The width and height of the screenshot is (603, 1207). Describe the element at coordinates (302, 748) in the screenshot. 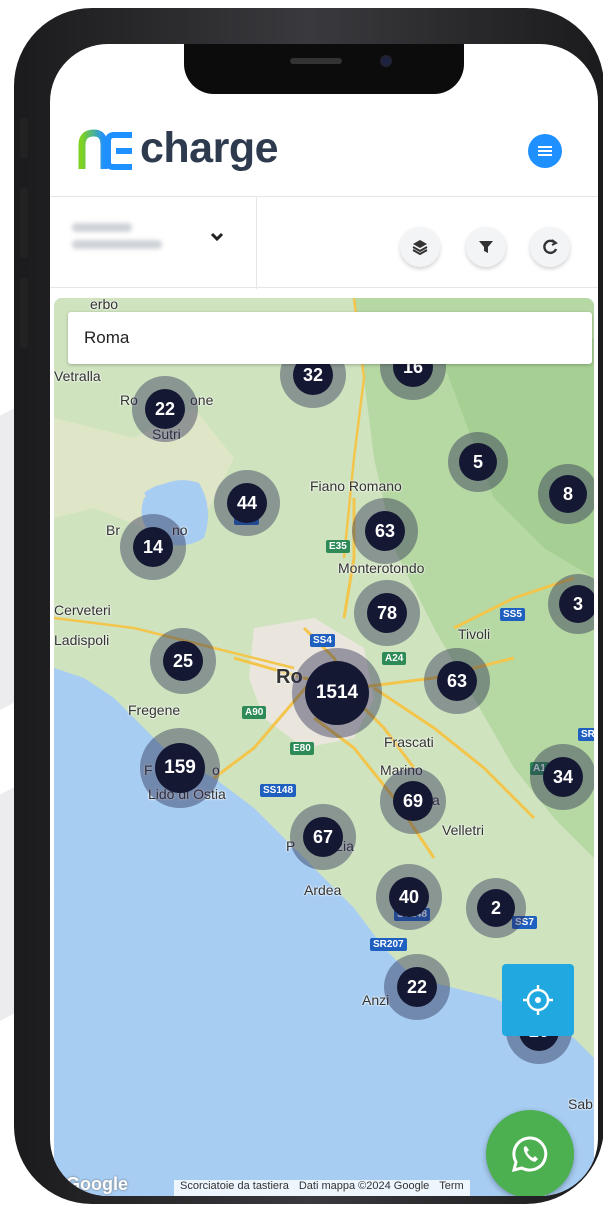

I see `road-shield-e80: E80` at that location.